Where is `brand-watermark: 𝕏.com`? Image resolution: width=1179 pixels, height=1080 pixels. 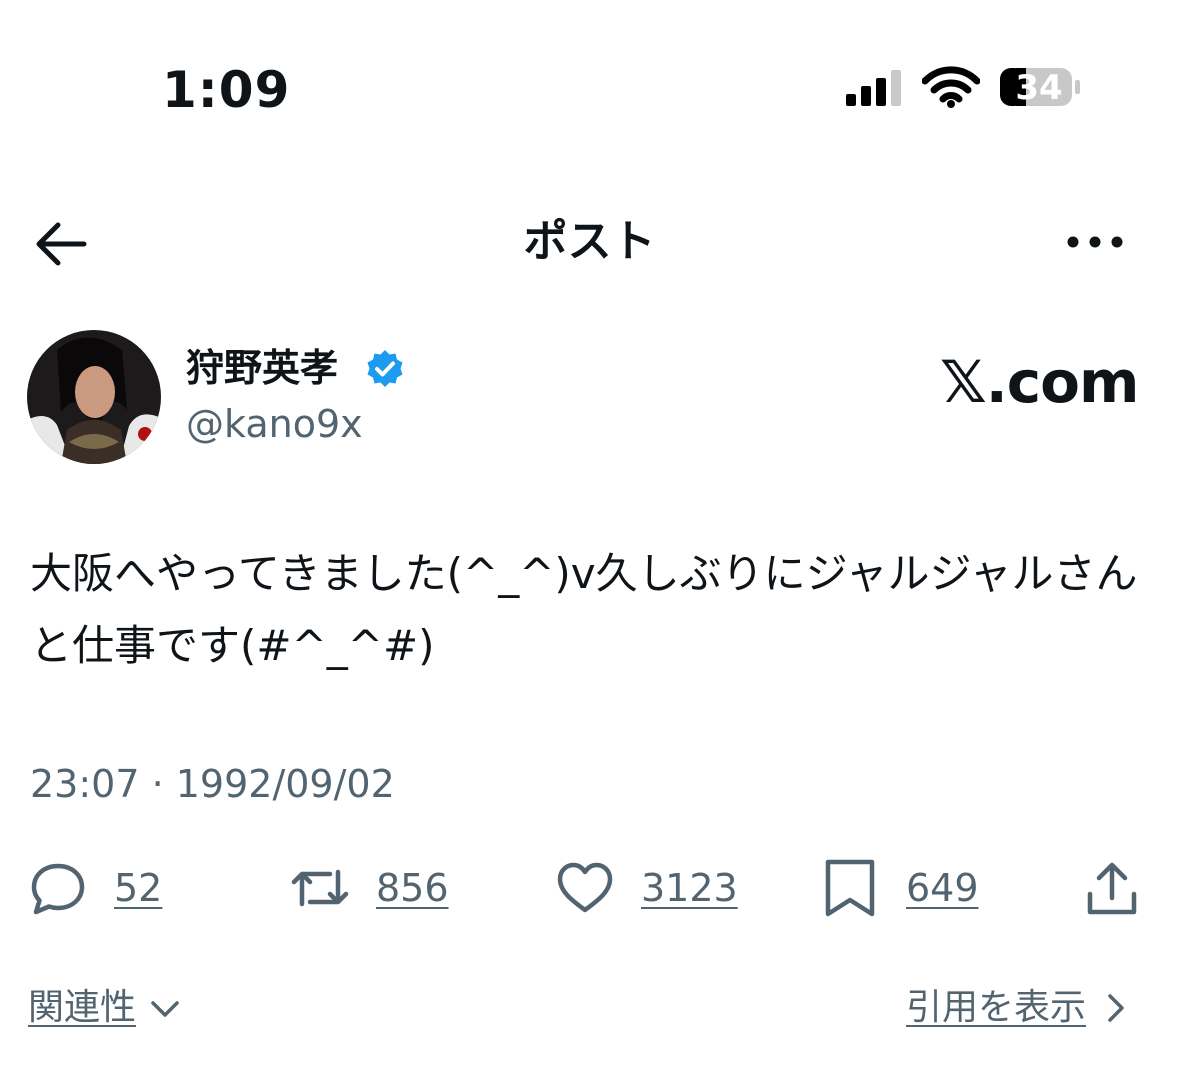
brand-watermark: 𝕏.com is located at coordinates (1039, 382).